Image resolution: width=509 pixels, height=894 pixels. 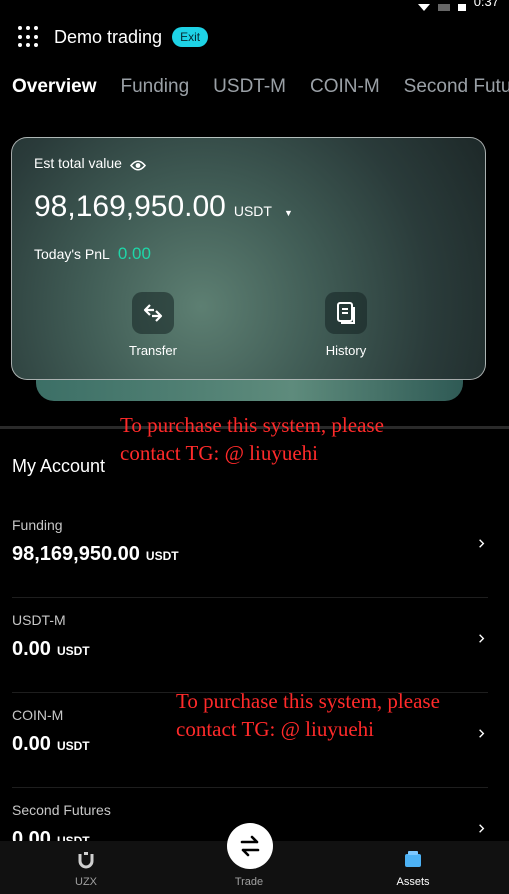 What do you see at coordinates (108, 36) in the screenshot?
I see `page-title: Demo trading` at bounding box center [108, 36].